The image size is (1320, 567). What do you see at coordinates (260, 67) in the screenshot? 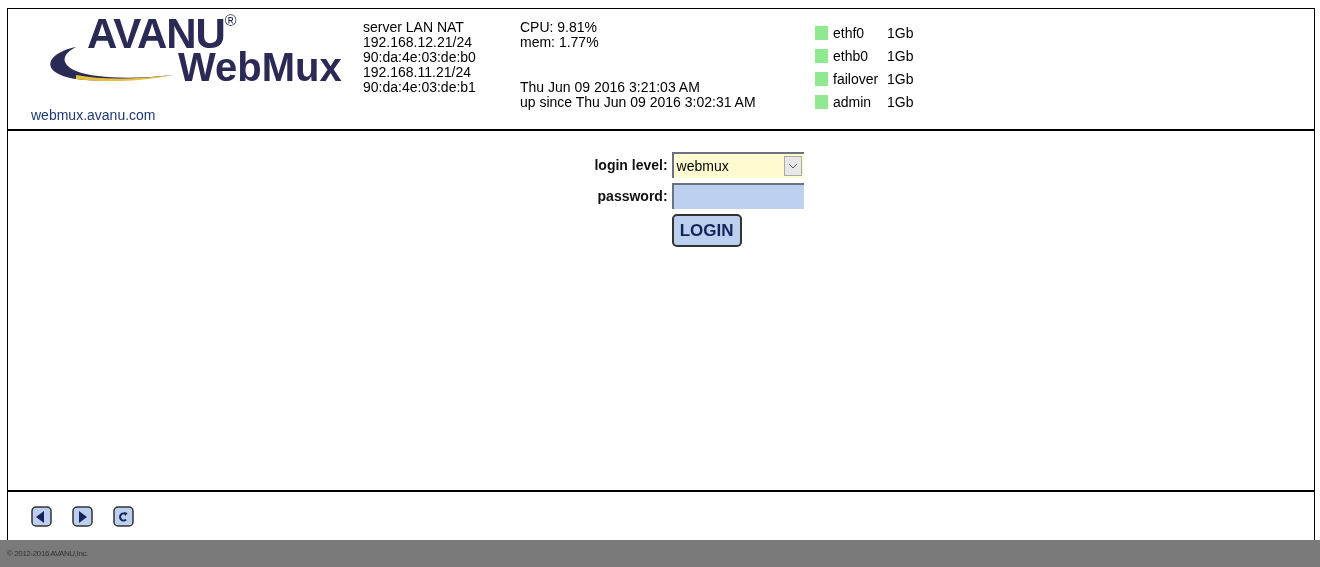
I see `product-logo: WebMux` at bounding box center [260, 67].